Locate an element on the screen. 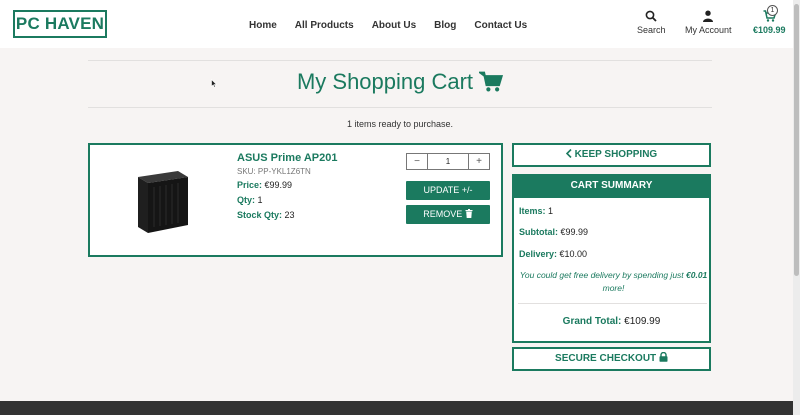 This screenshot has height=415, width=800. cart-icon is located at coordinates (490, 81).